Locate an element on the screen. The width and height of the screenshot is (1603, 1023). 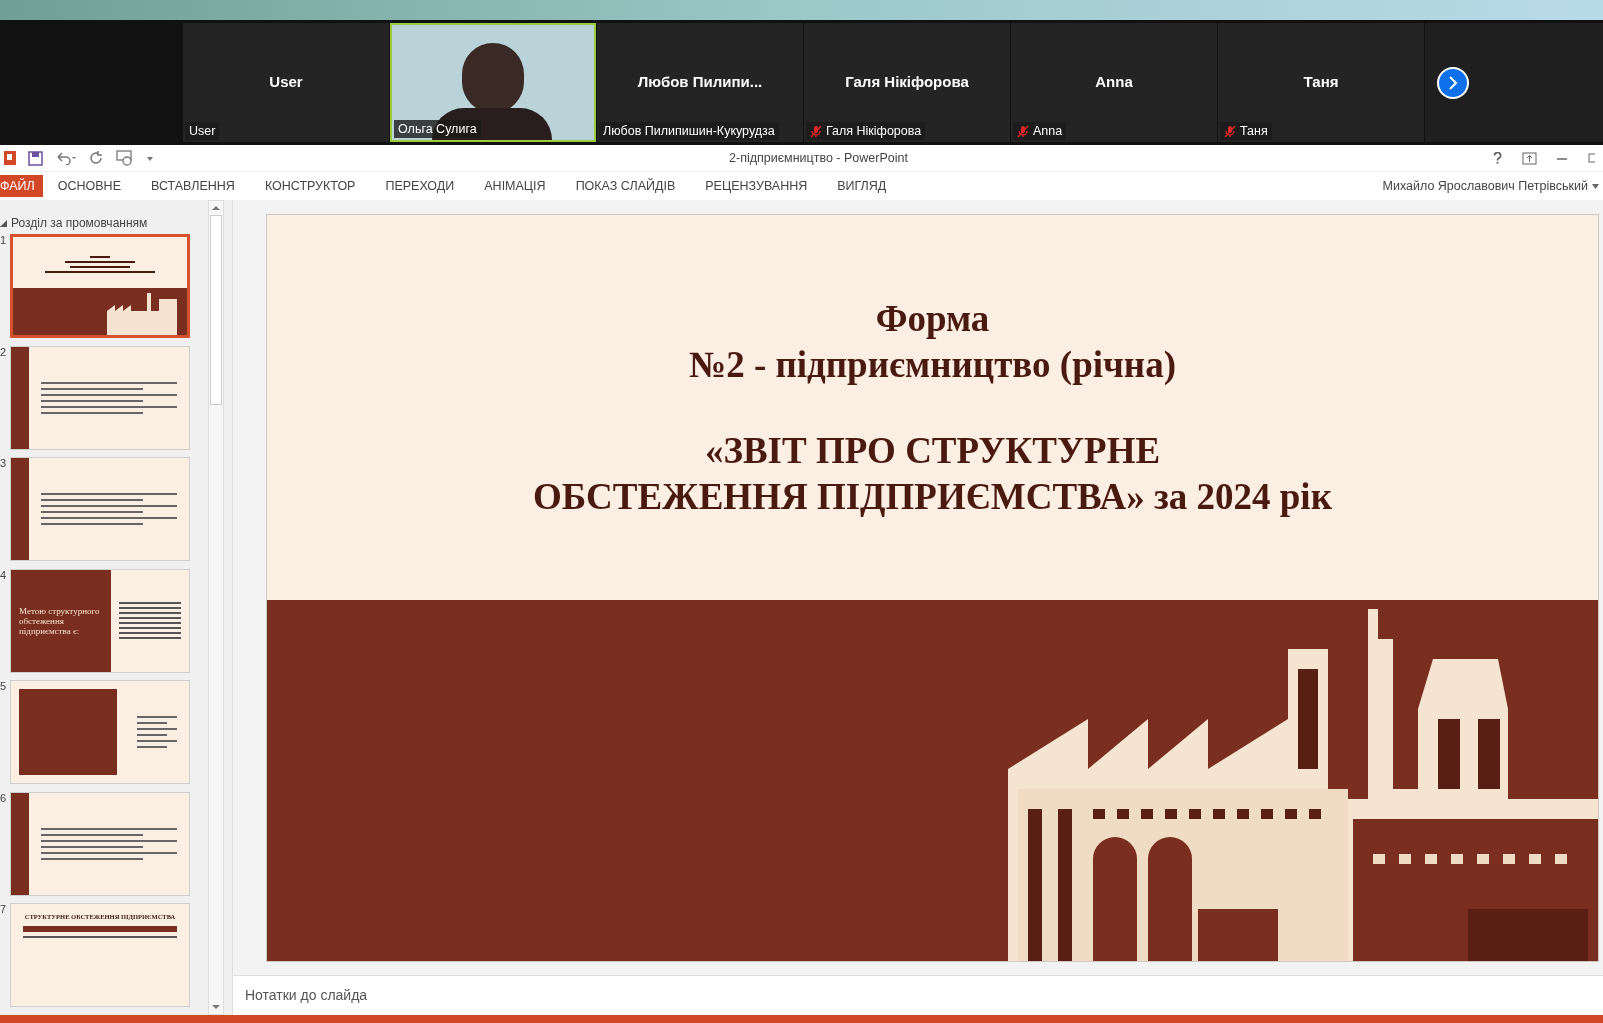
participant-label: Таня is located at coordinates (1246, 131).